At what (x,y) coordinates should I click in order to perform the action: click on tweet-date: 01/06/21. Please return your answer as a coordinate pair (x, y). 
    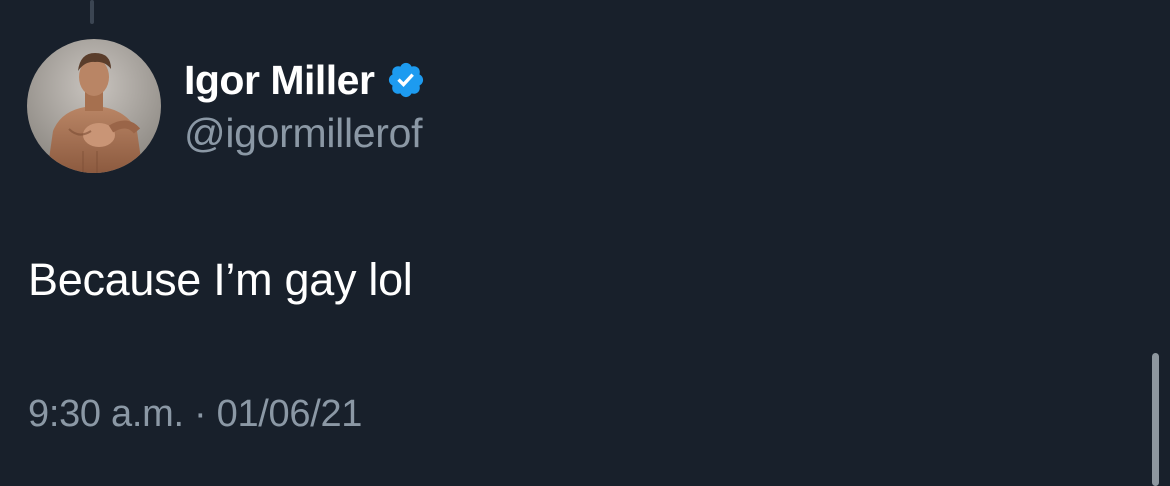
    Looking at the image, I should click on (290, 414).